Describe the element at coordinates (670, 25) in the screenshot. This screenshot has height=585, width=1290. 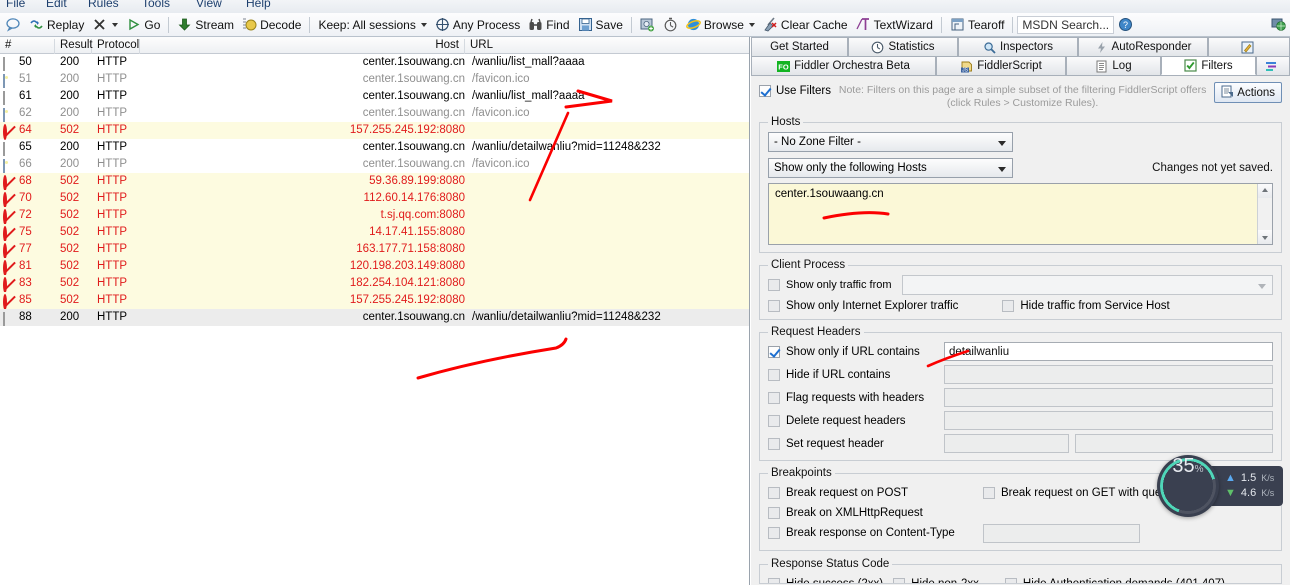
I see `timer-button` at that location.